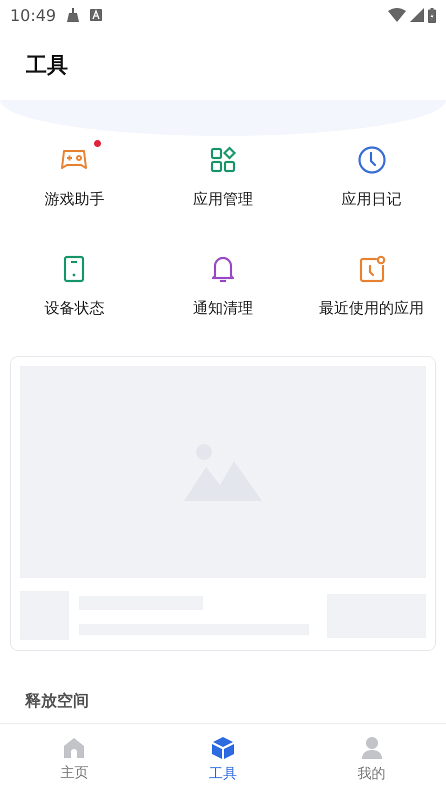  Describe the element at coordinates (74, 759) in the screenshot. I see `nav-tab: 主页` at that location.